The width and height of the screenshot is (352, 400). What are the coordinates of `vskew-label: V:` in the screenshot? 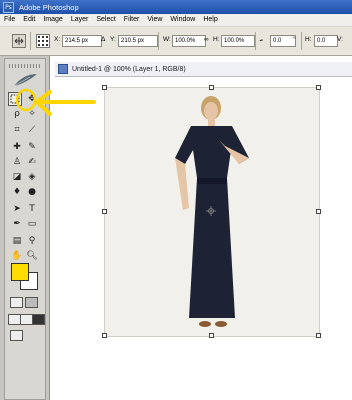 It's located at (340, 39).